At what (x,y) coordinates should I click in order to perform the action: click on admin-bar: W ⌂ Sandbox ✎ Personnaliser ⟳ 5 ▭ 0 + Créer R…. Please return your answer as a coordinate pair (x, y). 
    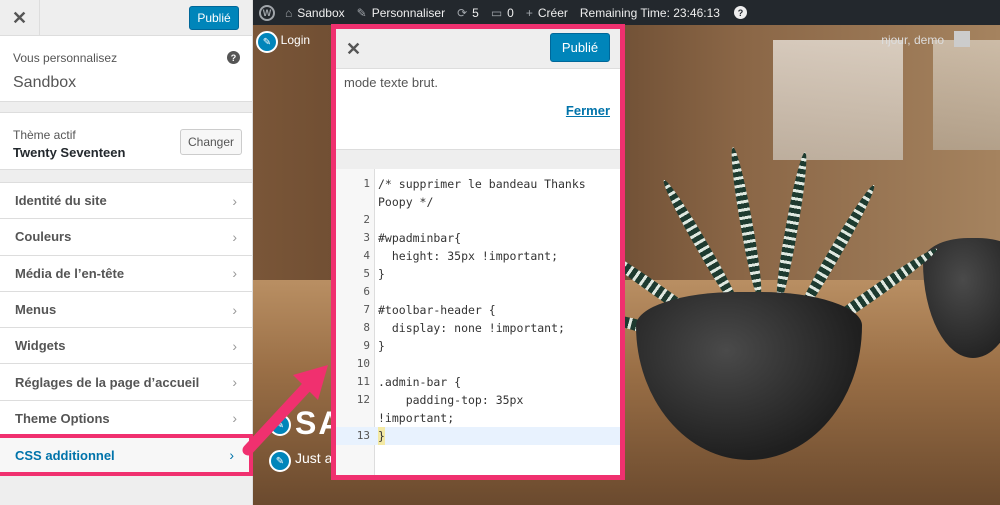
    Looking at the image, I should click on (626, 12).